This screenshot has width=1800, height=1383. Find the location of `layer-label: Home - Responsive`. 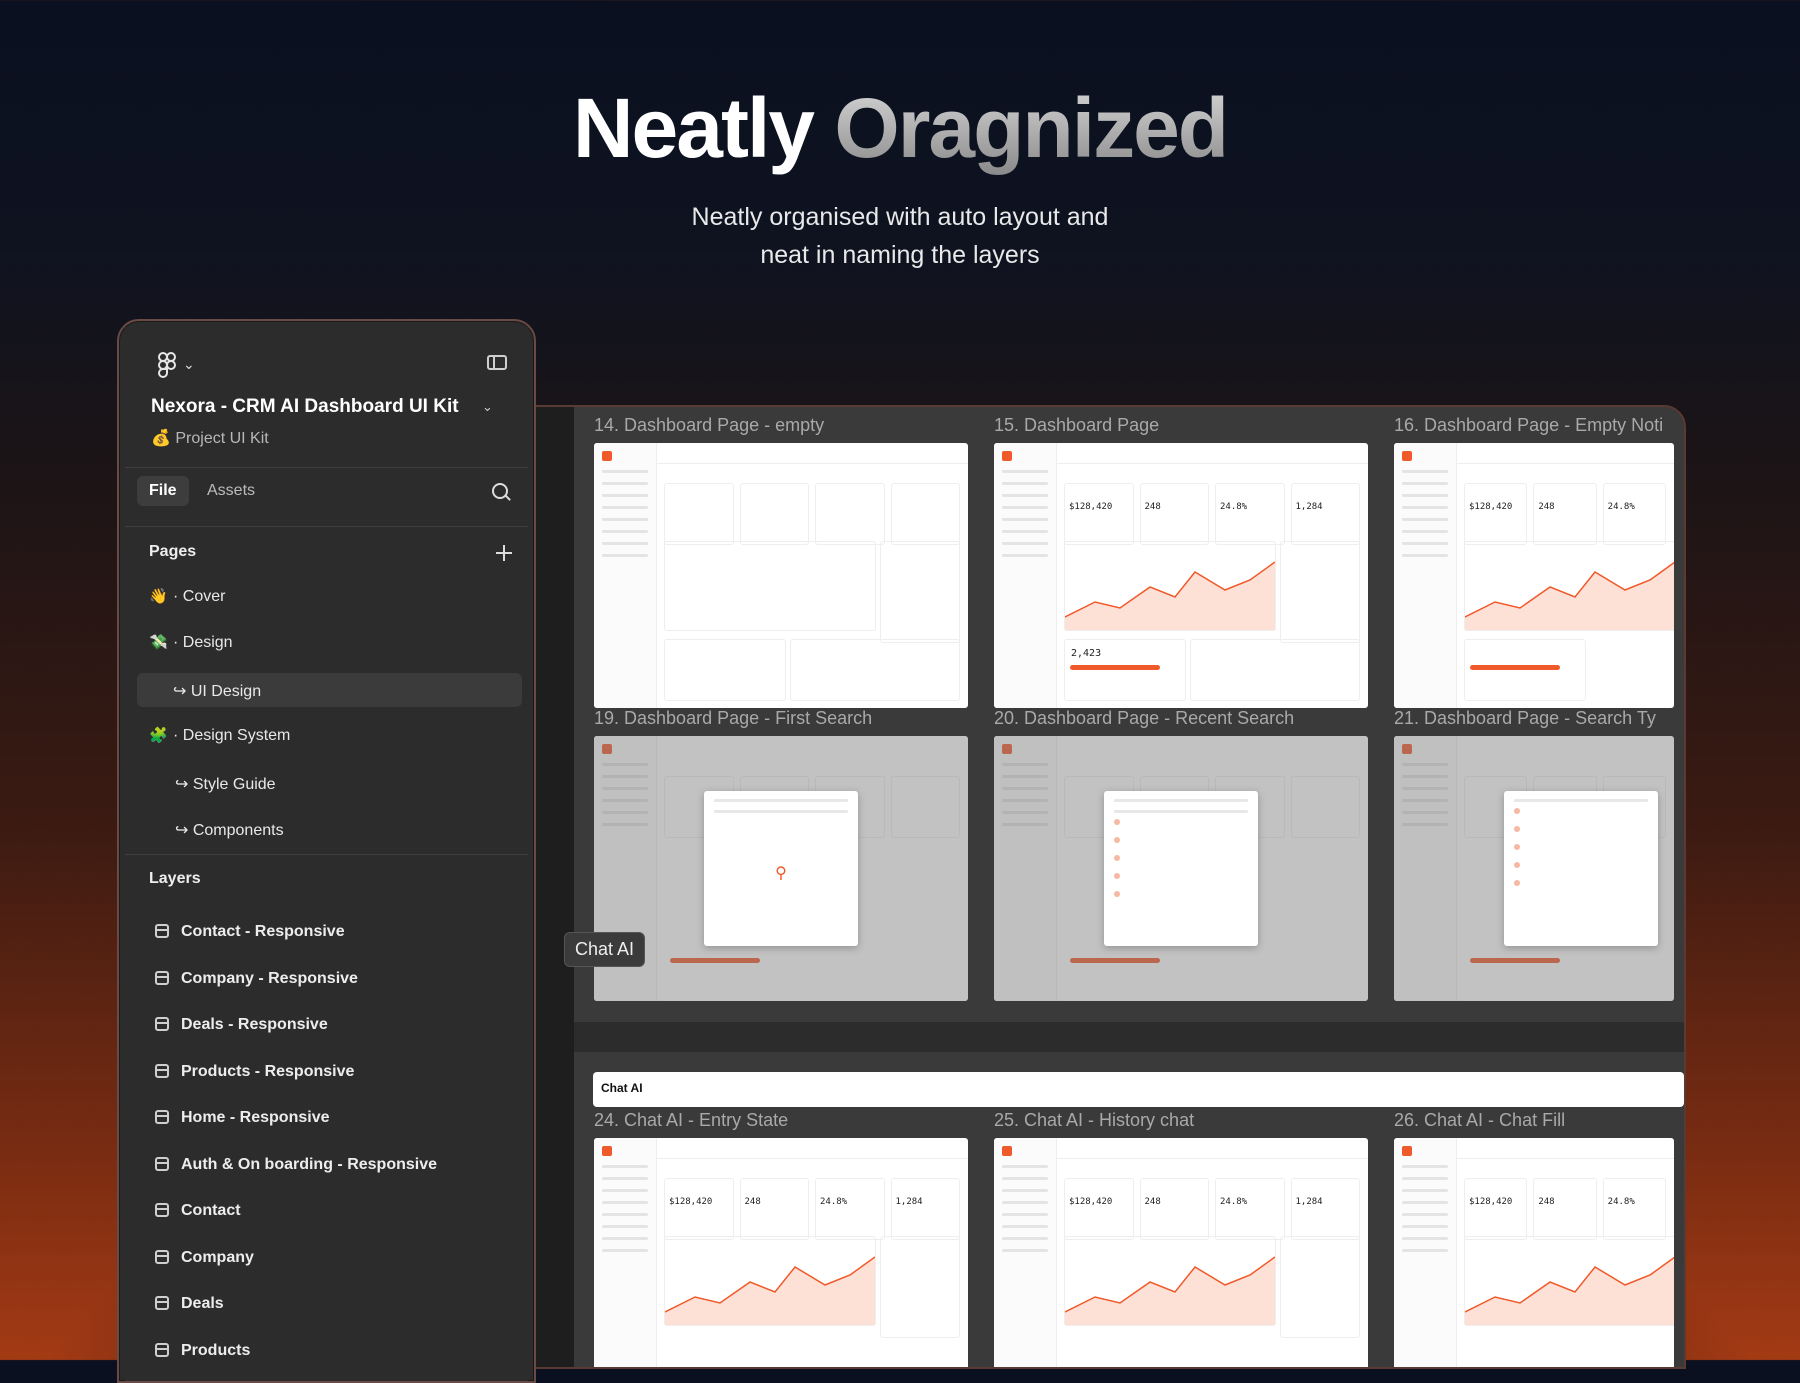

layer-label: Home - Responsive is located at coordinates (255, 1117).